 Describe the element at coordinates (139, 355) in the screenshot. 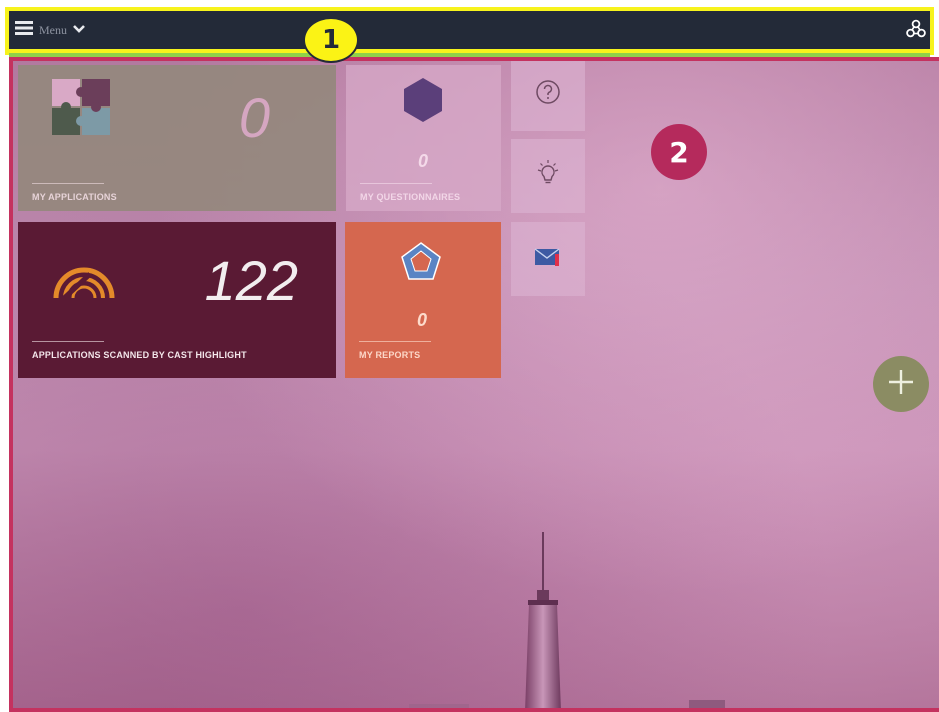

I see `applications-scanned-label: APPLICATIONS SCANNED BY CAST HIGHLIGHT` at that location.